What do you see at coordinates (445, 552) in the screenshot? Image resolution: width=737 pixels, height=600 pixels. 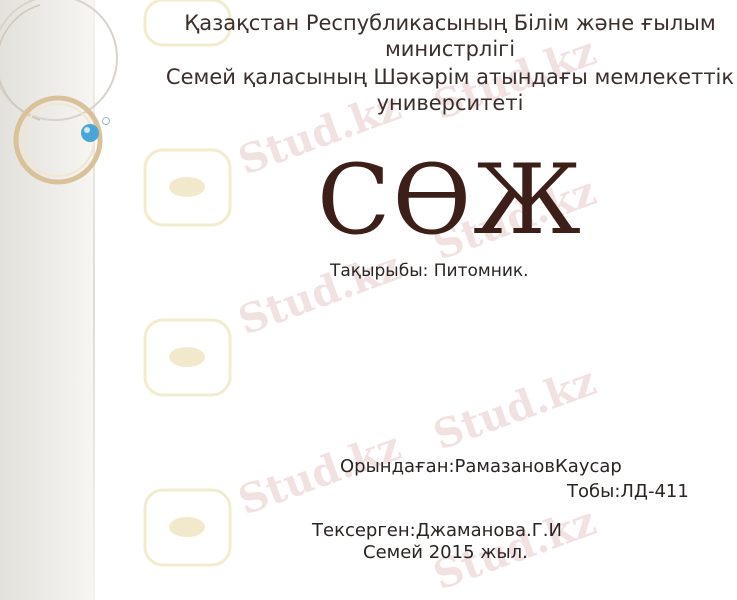 I see `city-year-line: Семей 2015 жыл.` at bounding box center [445, 552].